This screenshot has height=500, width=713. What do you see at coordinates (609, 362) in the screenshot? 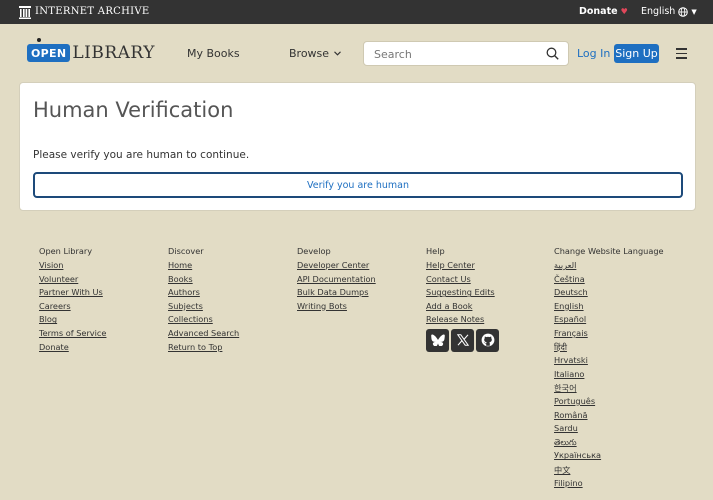
I see `language-link-hr: Hrvatski` at bounding box center [609, 362].